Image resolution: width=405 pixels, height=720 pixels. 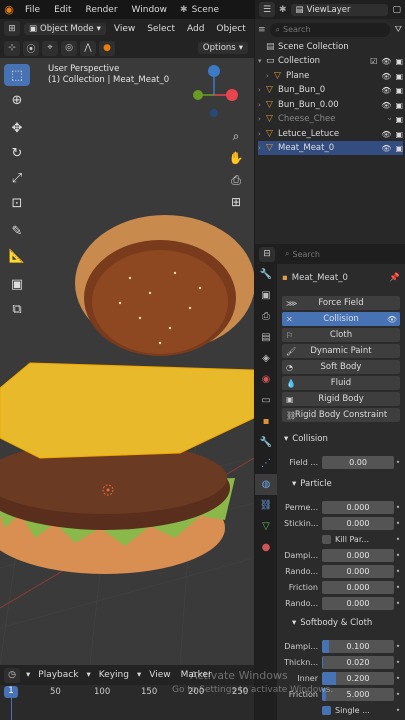 What do you see at coordinates (17, 128) in the screenshot?
I see `move-icon: ✥` at bounding box center [17, 128].